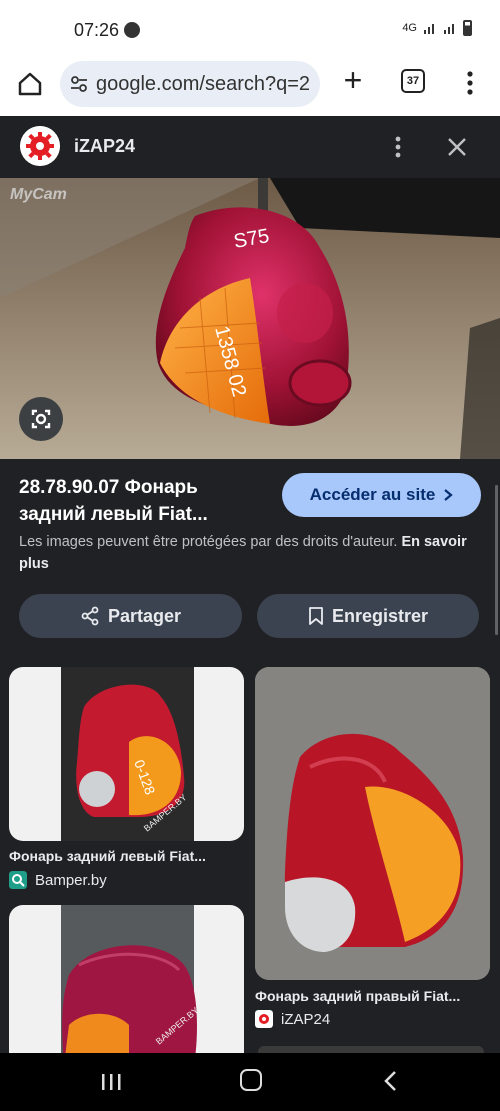 The image size is (500, 1111). Describe the element at coordinates (457, 147) in the screenshot. I see `close-icon` at that location.